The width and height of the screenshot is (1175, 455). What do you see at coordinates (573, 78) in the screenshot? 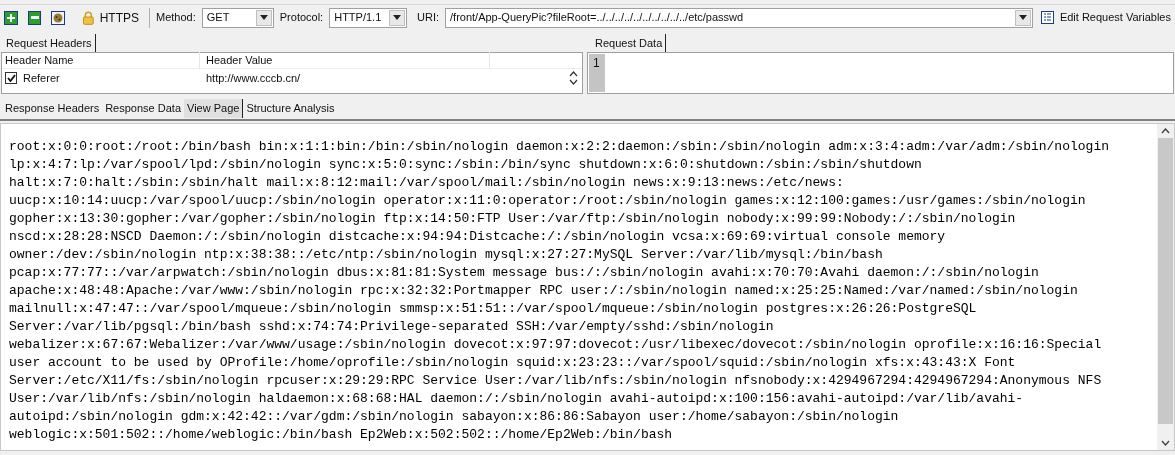
I see `spinner-icon` at bounding box center [573, 78].